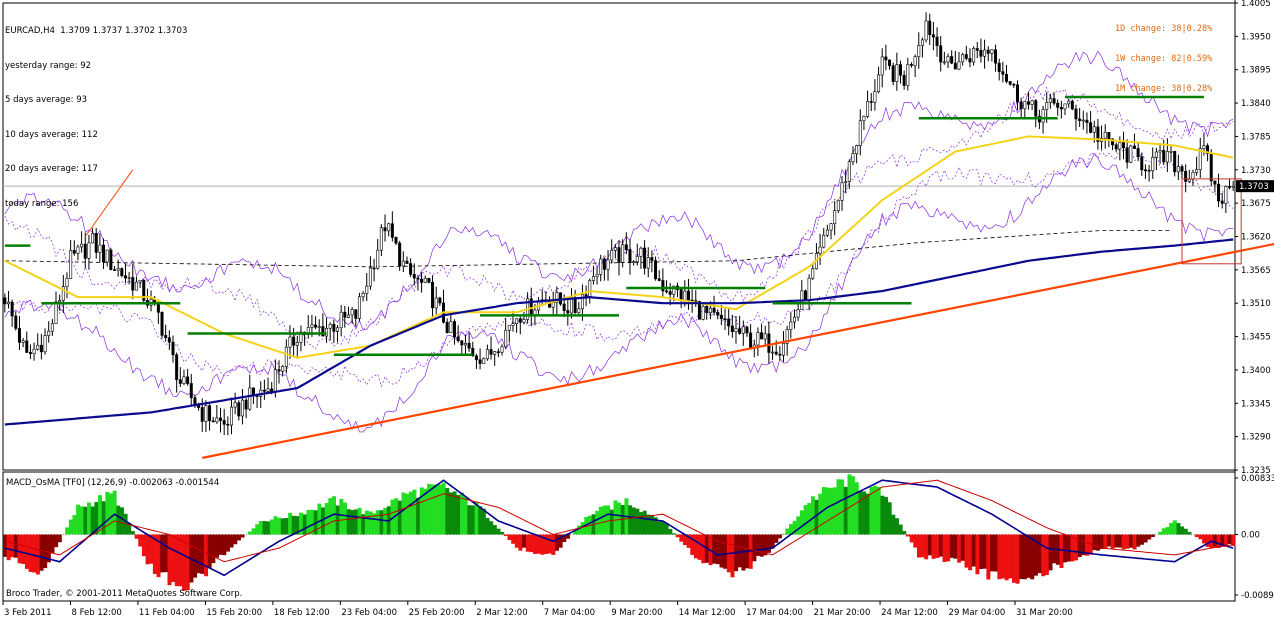  Describe the element at coordinates (96, 613) in the screenshot. I see `time-axis-label: 8 Feb 12:00` at that location.